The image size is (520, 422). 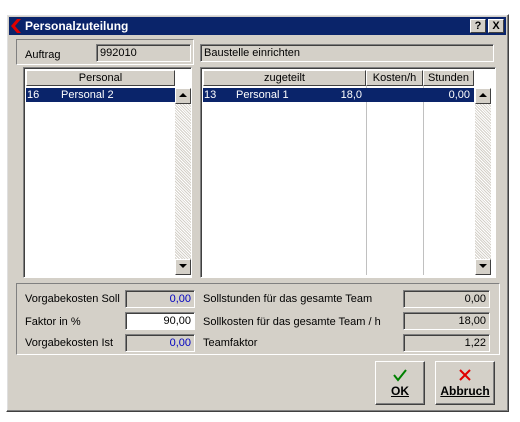 What do you see at coordinates (465, 375) in the screenshot?
I see `cross-icon` at bounding box center [465, 375].